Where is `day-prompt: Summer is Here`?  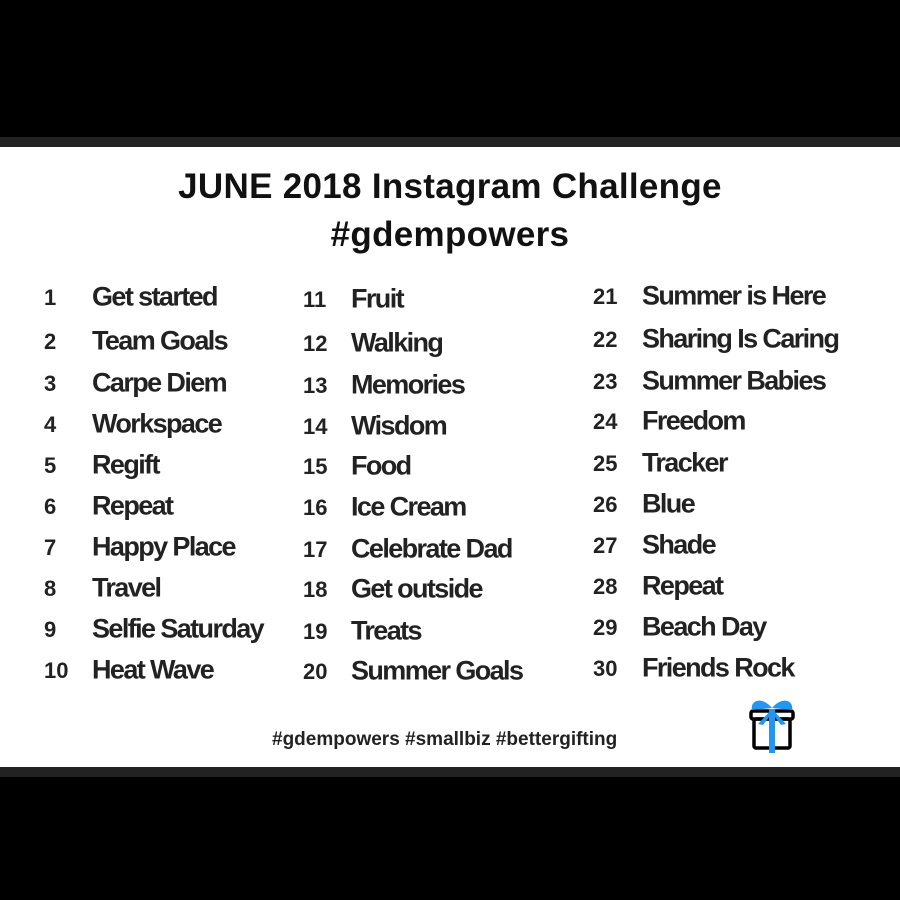 day-prompt: Summer is Here is located at coordinates (734, 295).